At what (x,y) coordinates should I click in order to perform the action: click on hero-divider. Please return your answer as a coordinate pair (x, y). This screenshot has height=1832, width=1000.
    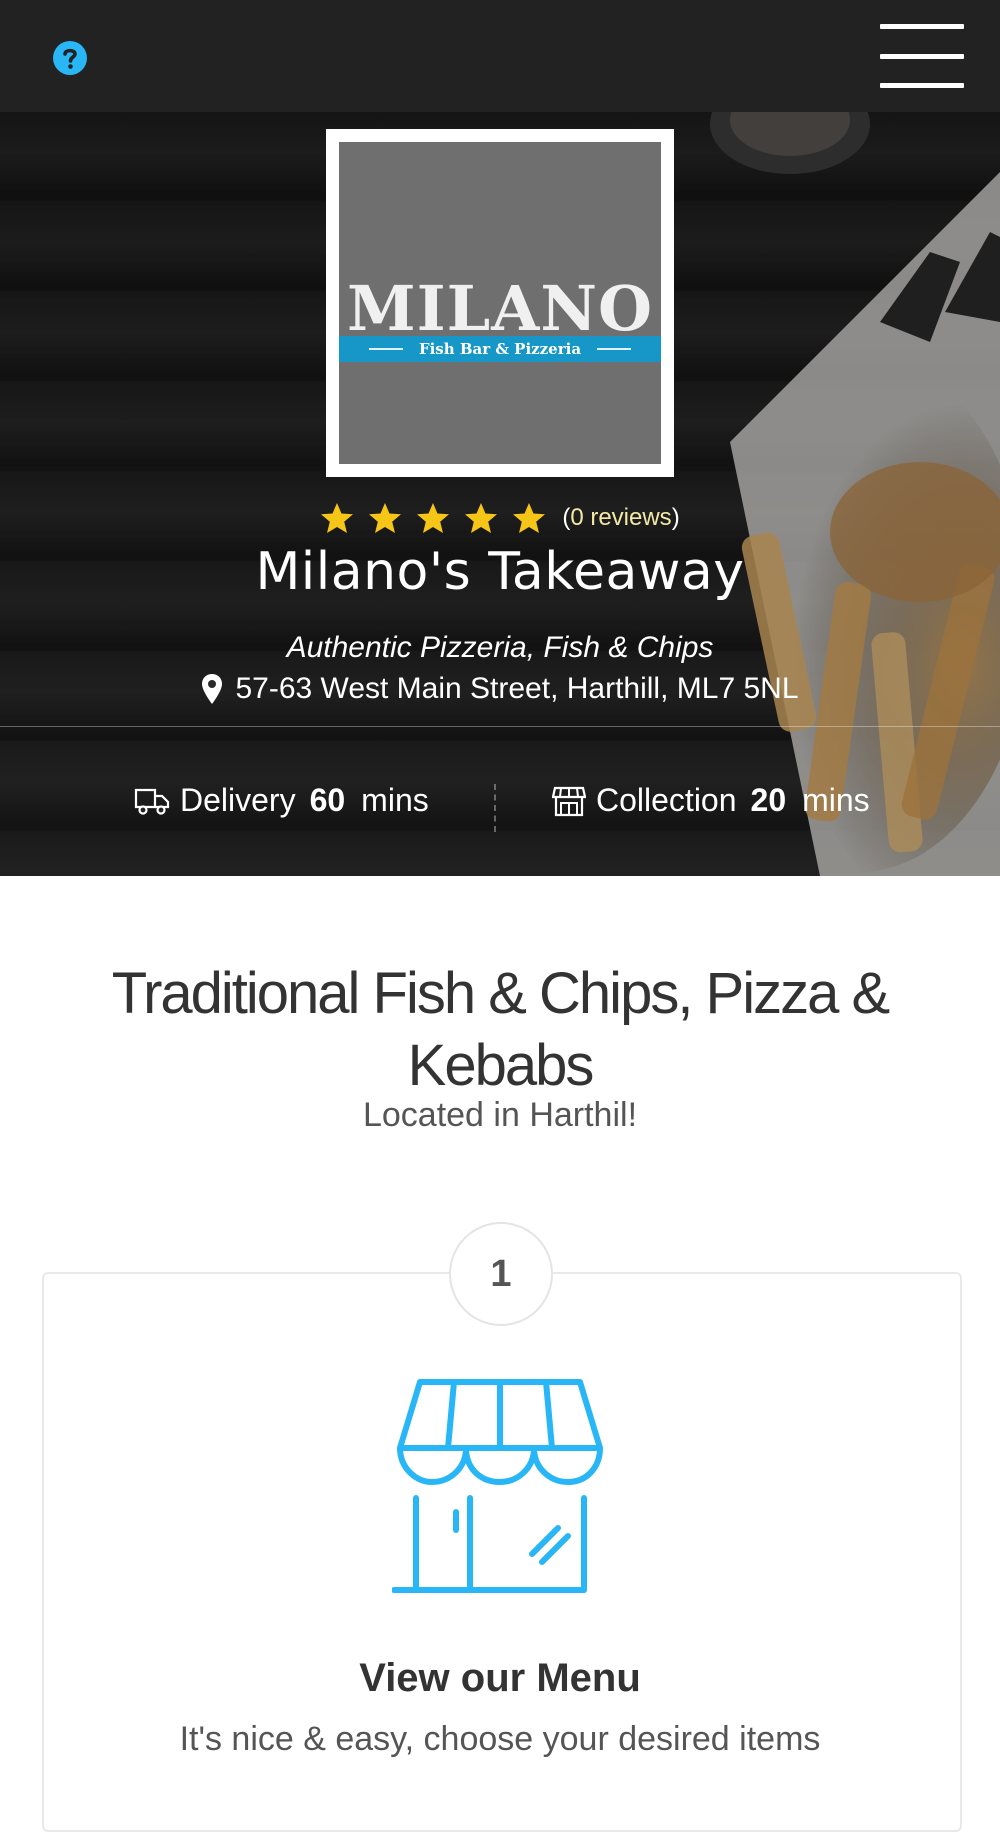
    Looking at the image, I should click on (500, 726).